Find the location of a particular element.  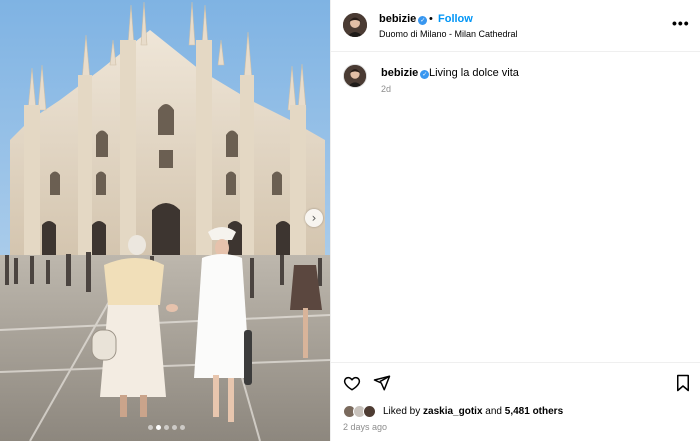

caption-username: bebizie ✓ is located at coordinates (405, 73).